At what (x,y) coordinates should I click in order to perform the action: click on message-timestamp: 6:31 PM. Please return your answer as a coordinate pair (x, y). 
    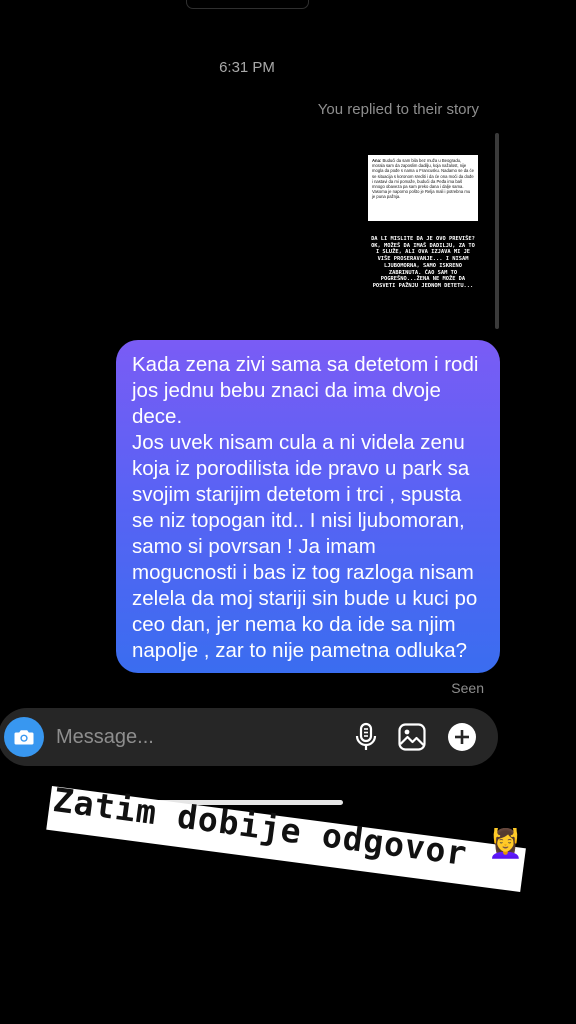
    Looking at the image, I should click on (247, 67).